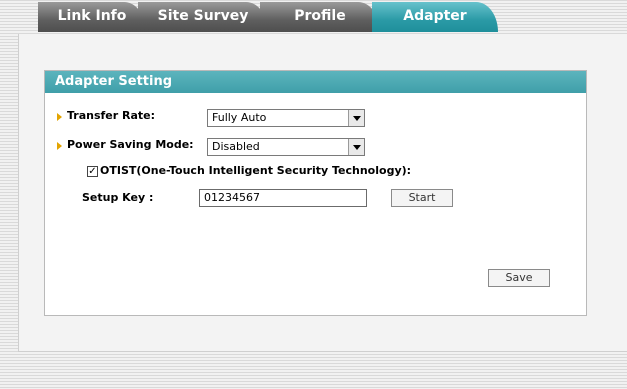  What do you see at coordinates (92, 17) in the screenshot?
I see `tab-link-info: Link Info` at bounding box center [92, 17].